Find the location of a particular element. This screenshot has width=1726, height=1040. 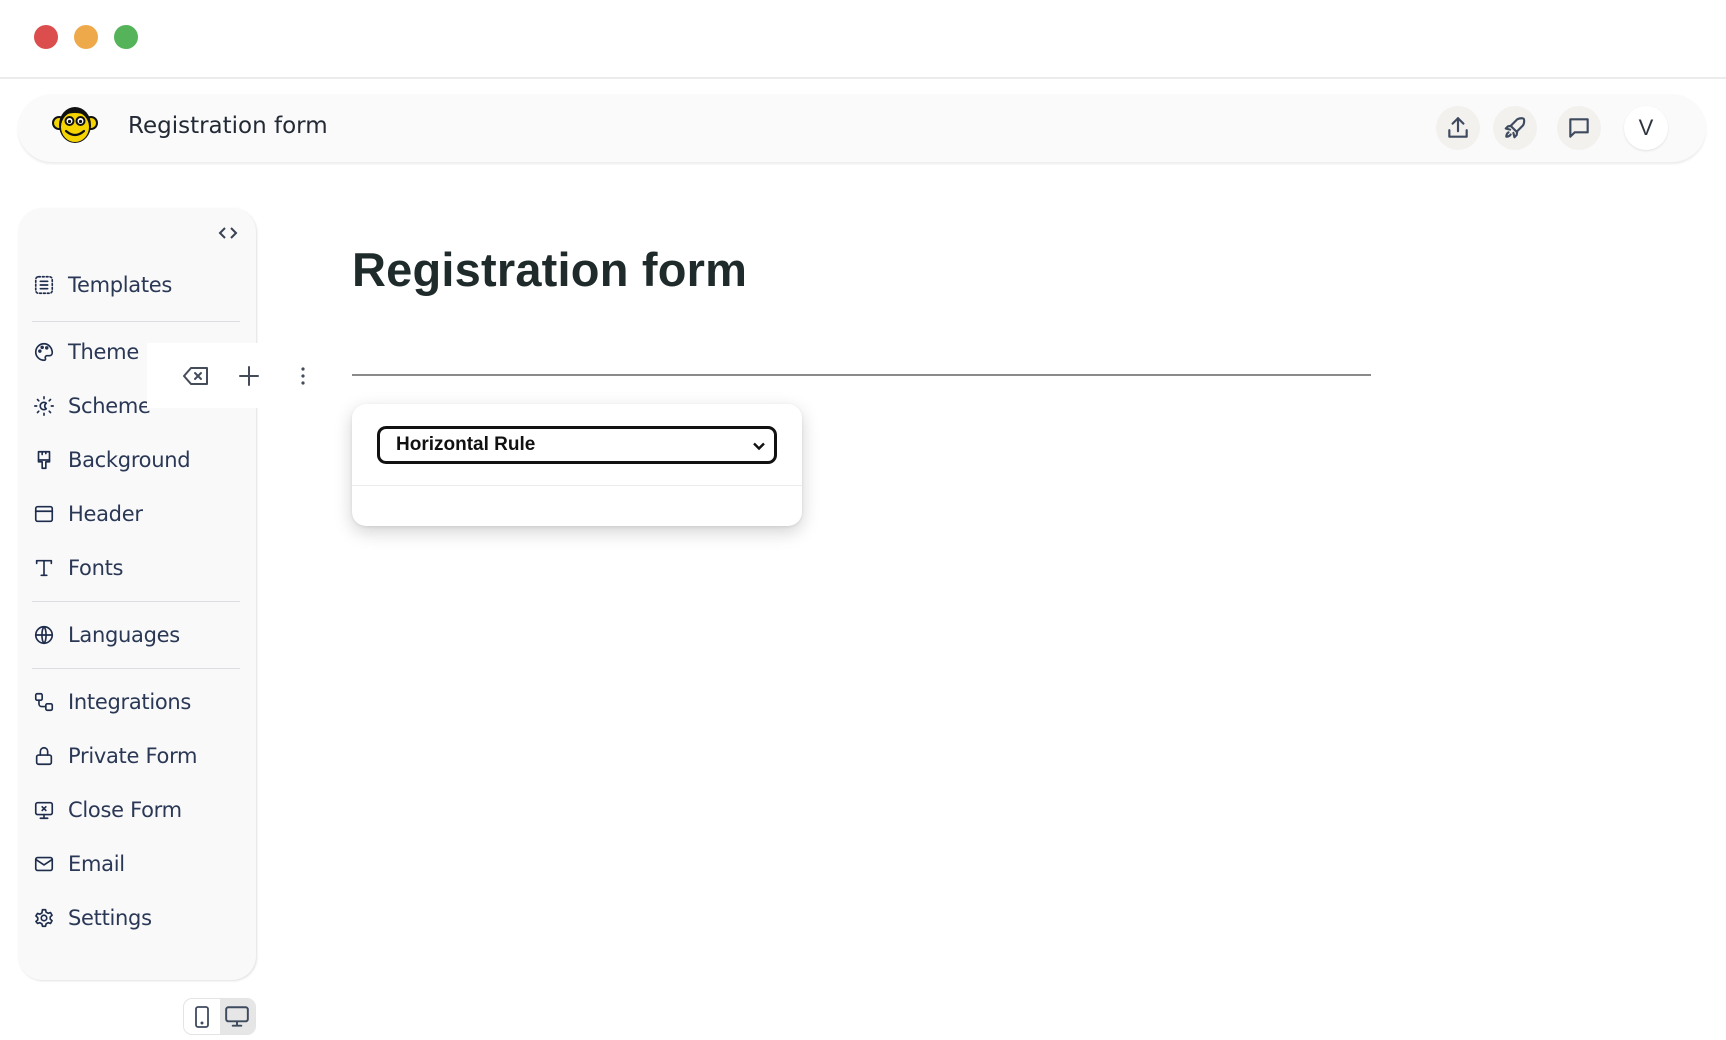

delete-block-button is located at coordinates (196, 376).